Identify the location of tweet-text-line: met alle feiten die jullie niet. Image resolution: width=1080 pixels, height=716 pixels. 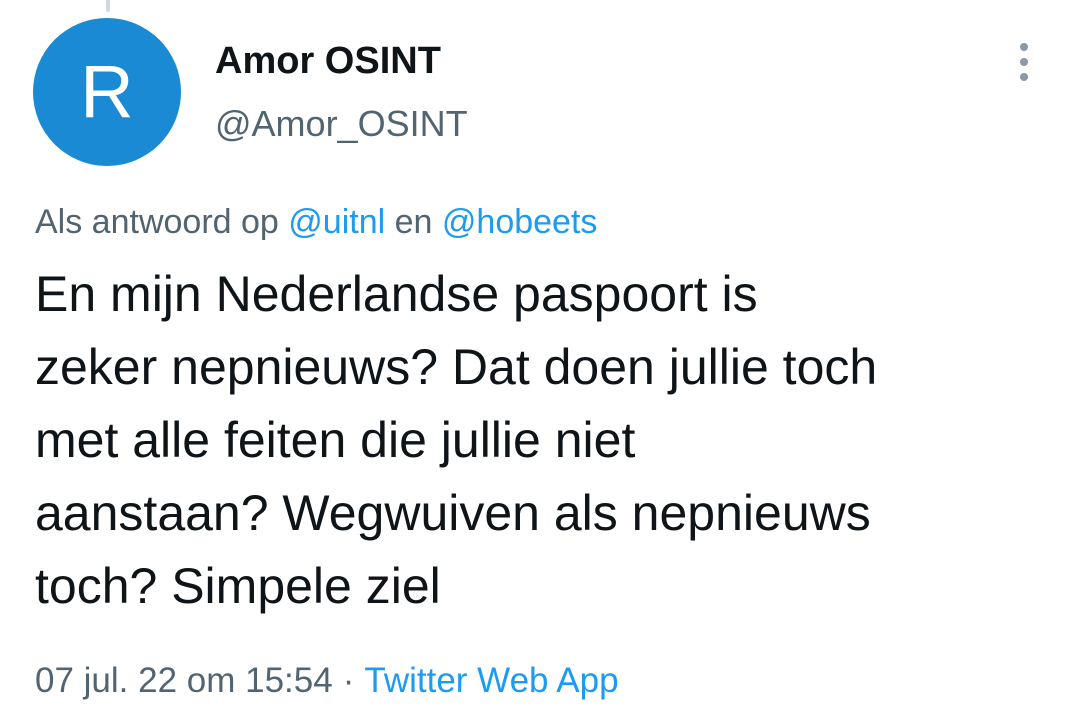
(335, 440).